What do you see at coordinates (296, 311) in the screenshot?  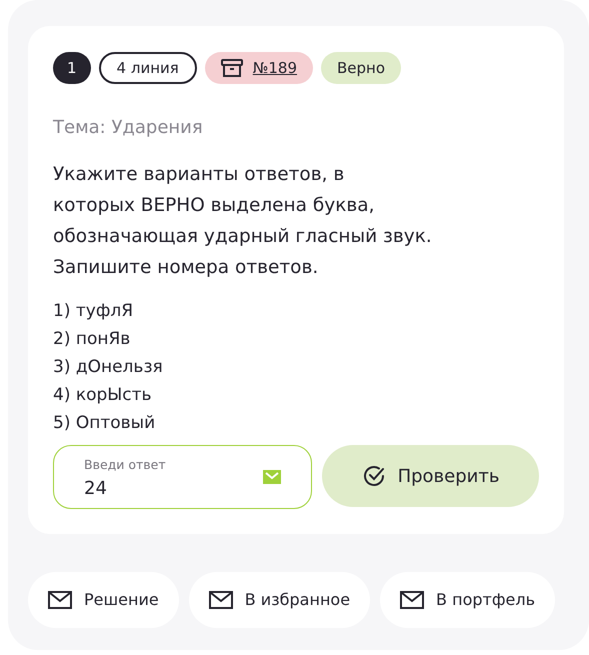 I see `answer-option: 1) туфлЯ` at bounding box center [296, 311].